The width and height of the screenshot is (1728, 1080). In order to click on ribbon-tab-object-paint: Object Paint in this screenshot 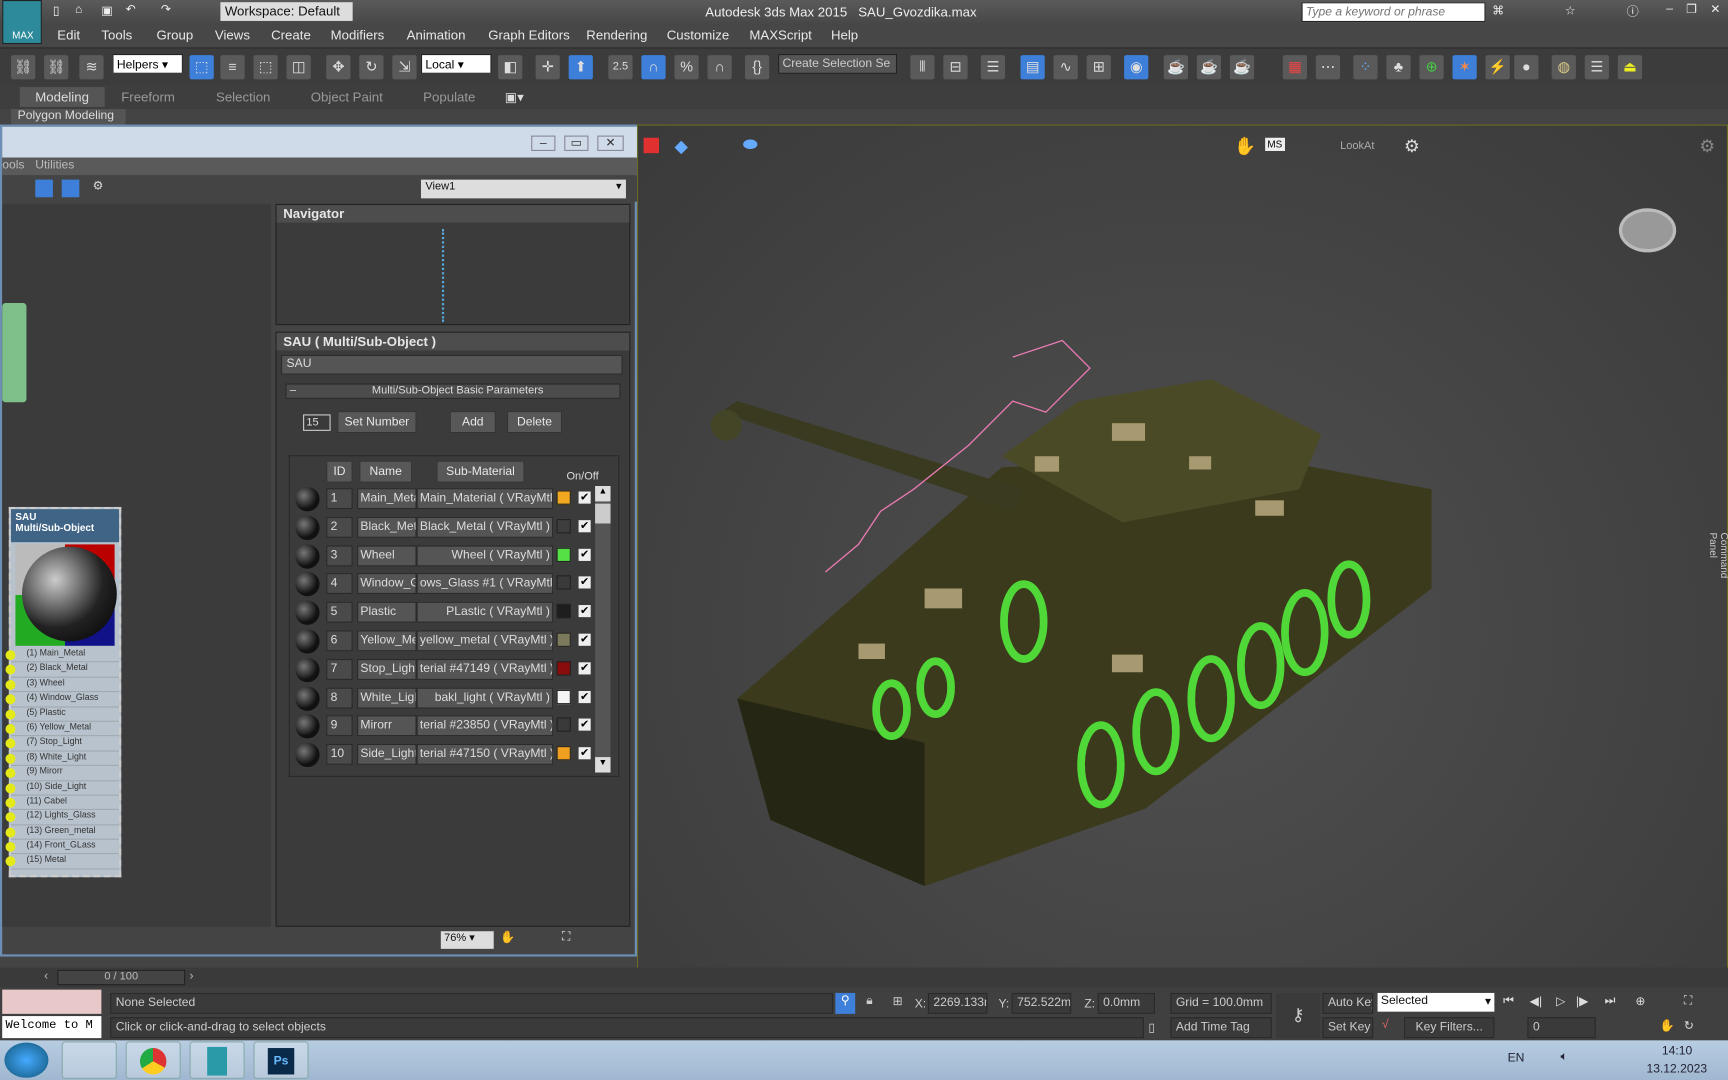, I will do `click(347, 96)`.